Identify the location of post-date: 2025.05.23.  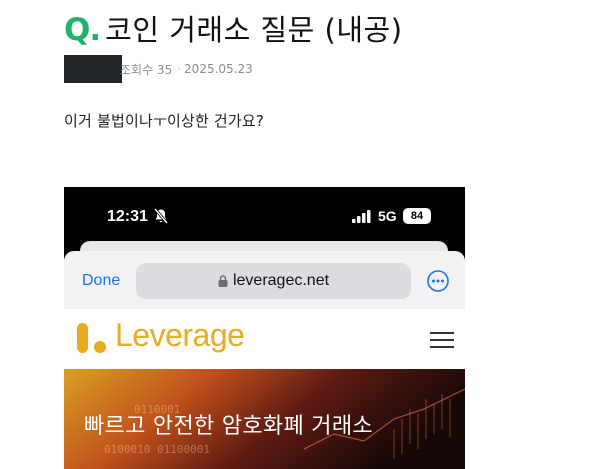
(218, 69).